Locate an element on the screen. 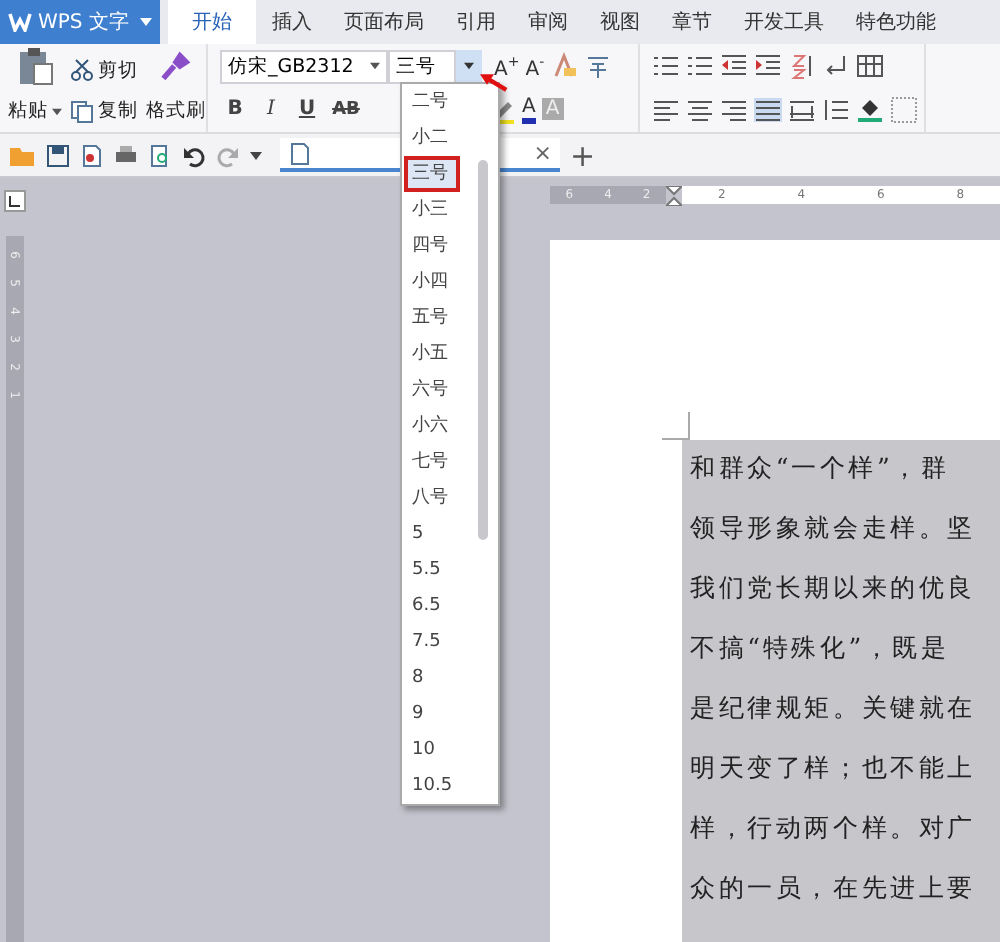 This screenshot has height=942, width=1000. text-line: 和群众“一个样”，群 is located at coordinates (821, 469).